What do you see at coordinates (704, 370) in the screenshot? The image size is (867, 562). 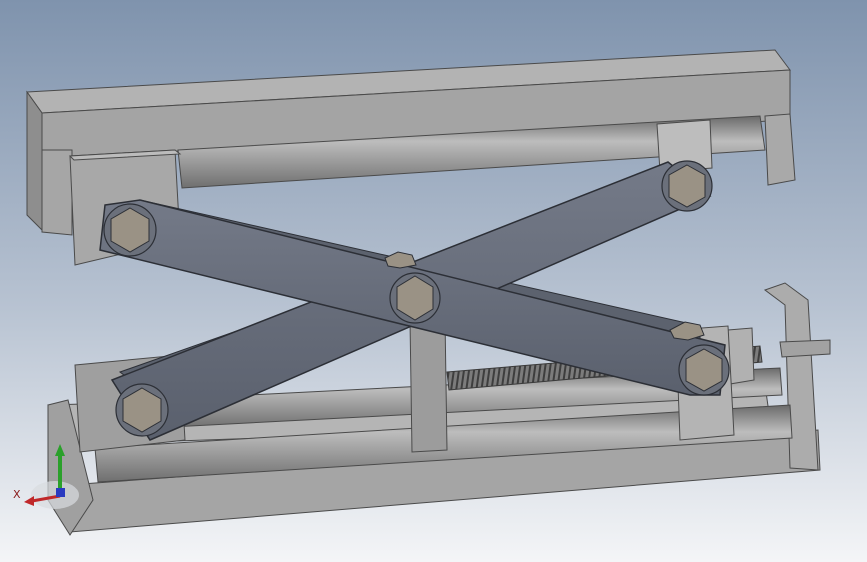 I see `pivot-bolt-bottom-right` at bounding box center [704, 370].